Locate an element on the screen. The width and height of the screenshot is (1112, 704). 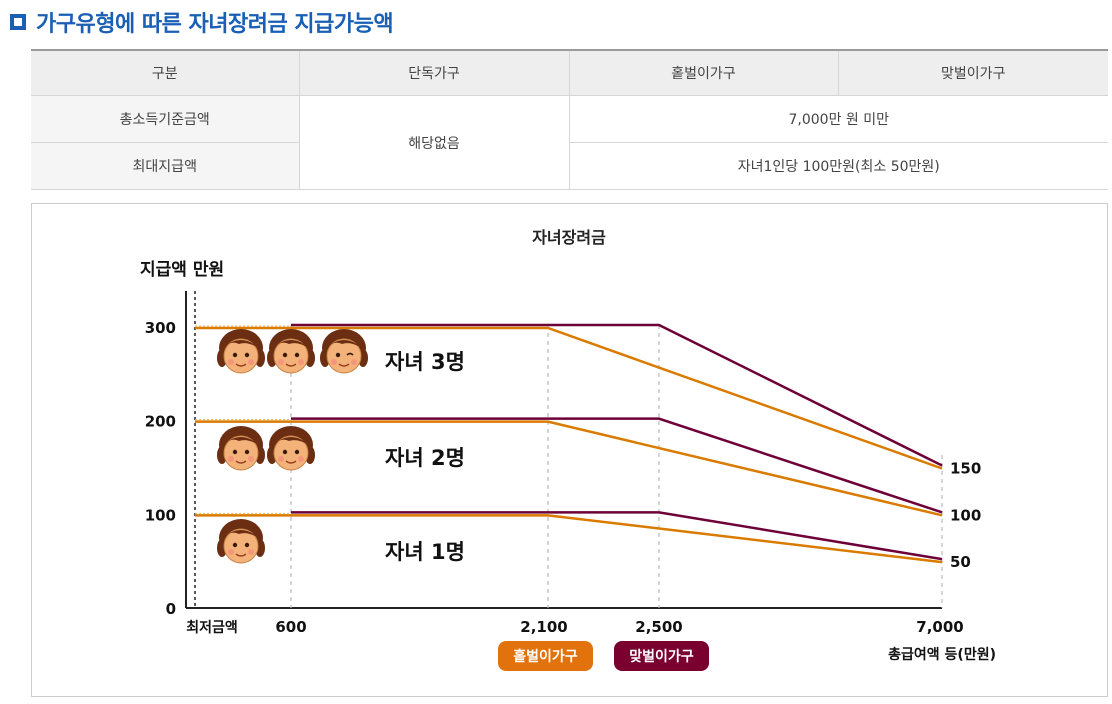
child-count-label: 자녀 2명 is located at coordinates (425, 458).